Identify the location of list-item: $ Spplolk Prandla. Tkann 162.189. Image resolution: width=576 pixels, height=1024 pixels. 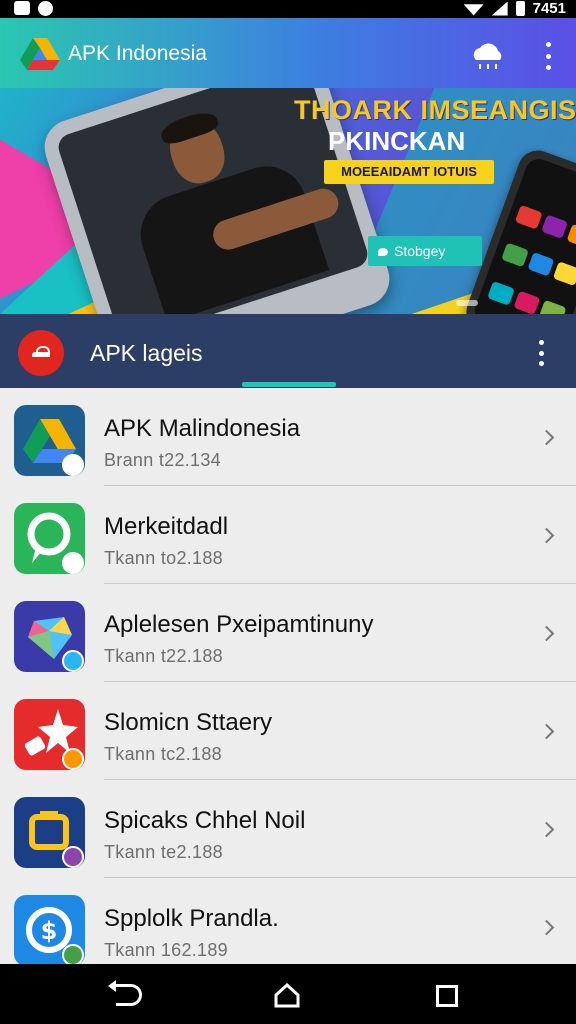
(288, 921).